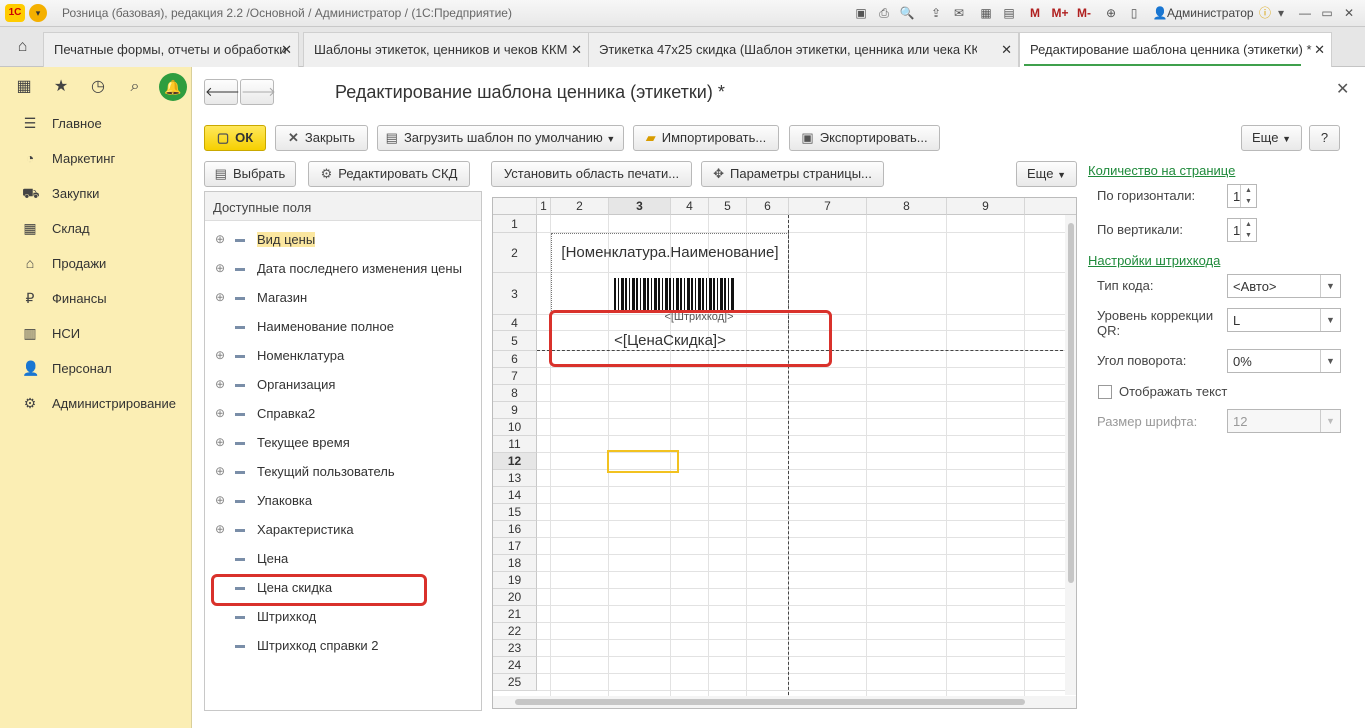  I want to click on row-header: 9, so click(515, 410).